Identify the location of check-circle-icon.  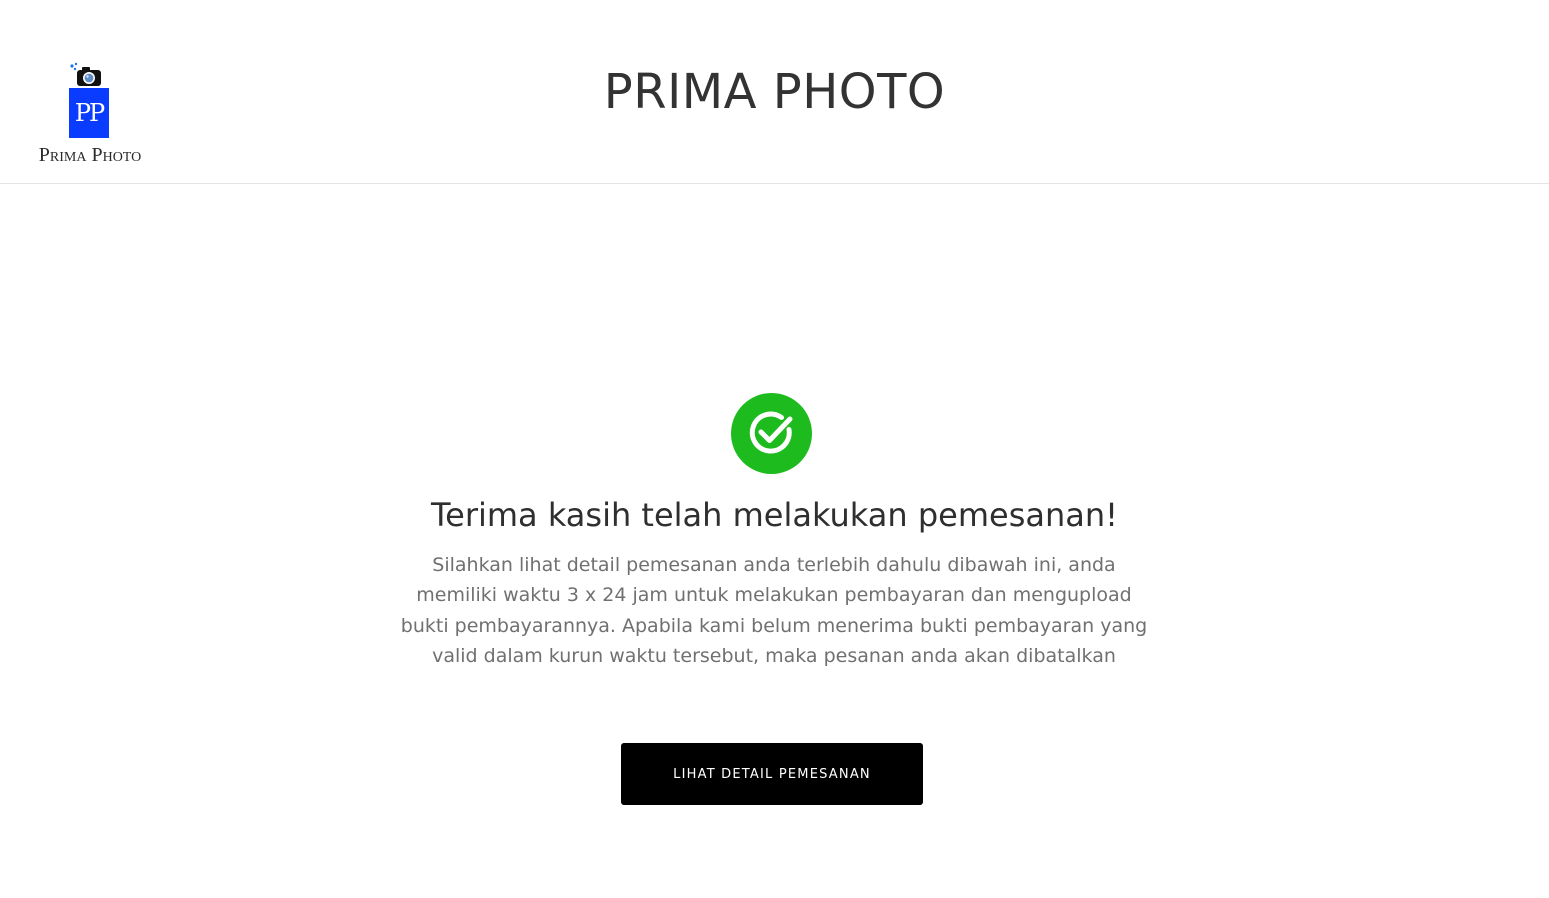
(771, 433).